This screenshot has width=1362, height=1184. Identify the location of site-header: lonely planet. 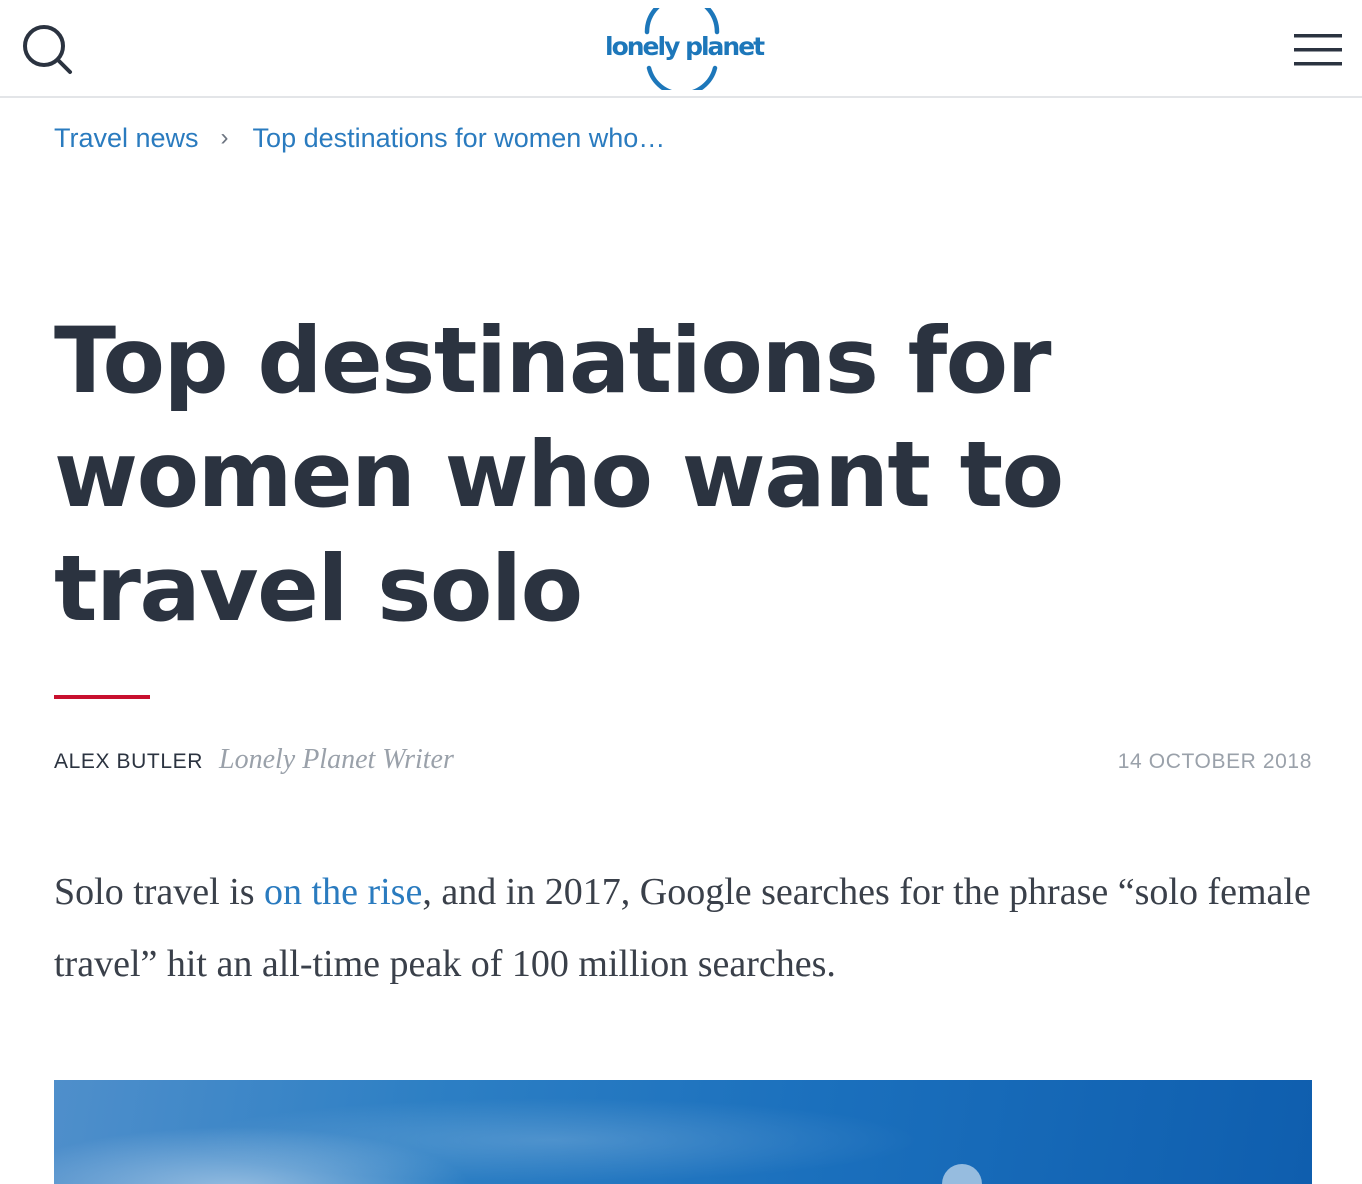
(681, 49).